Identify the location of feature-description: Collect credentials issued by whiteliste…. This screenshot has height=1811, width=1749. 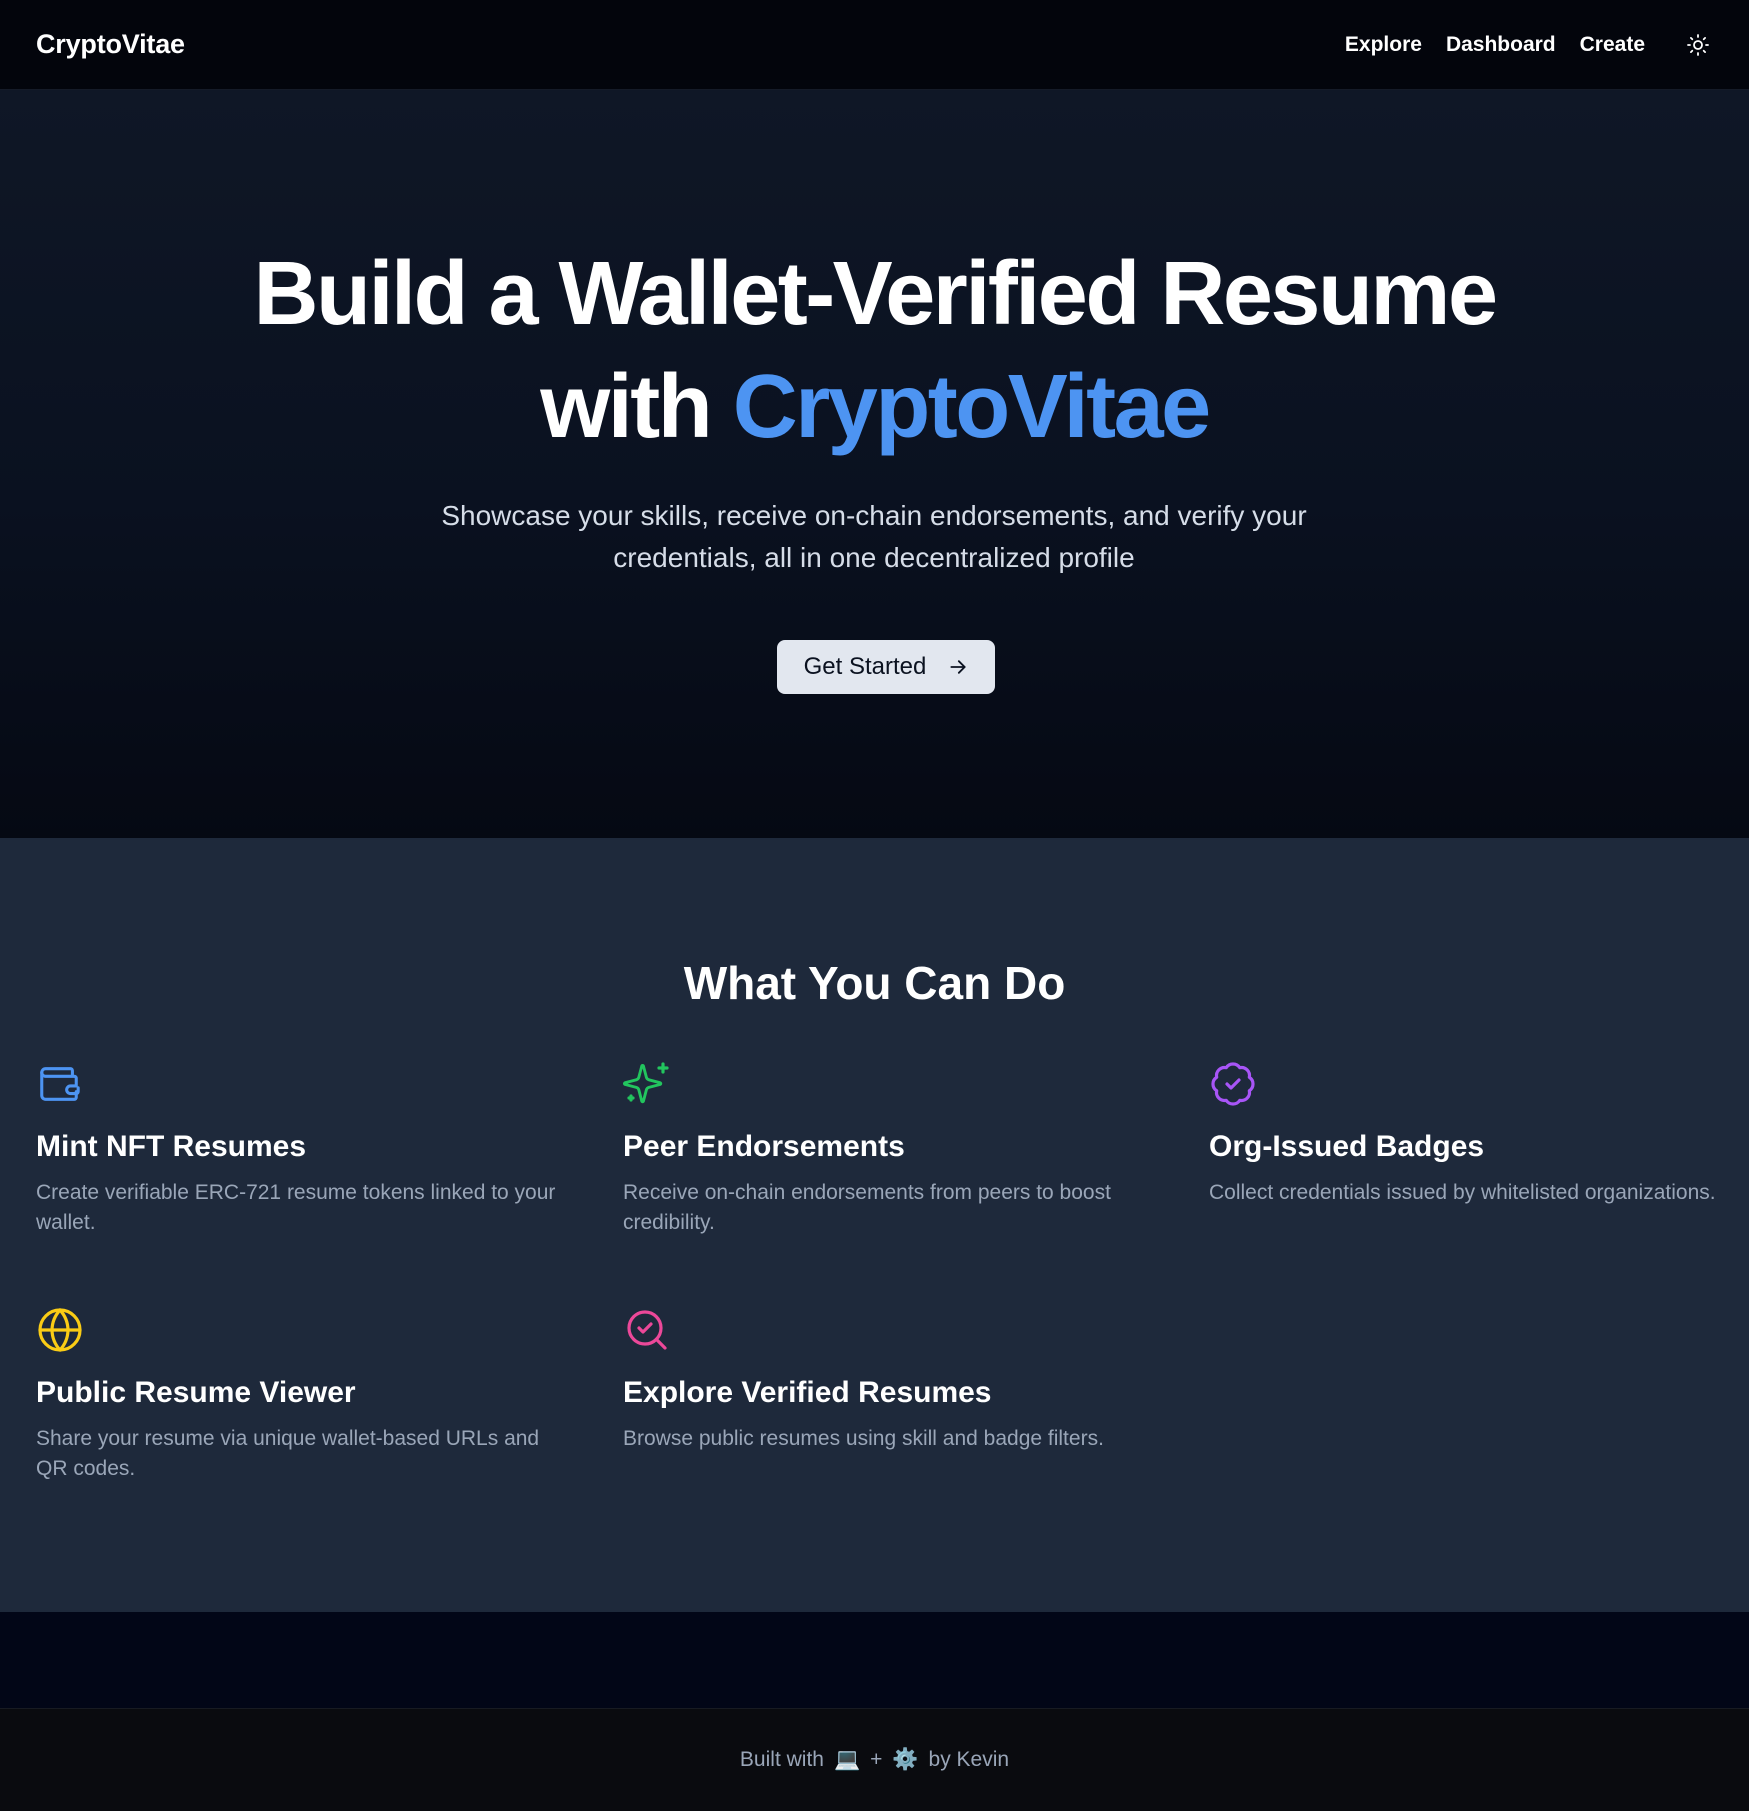
(1462, 1192).